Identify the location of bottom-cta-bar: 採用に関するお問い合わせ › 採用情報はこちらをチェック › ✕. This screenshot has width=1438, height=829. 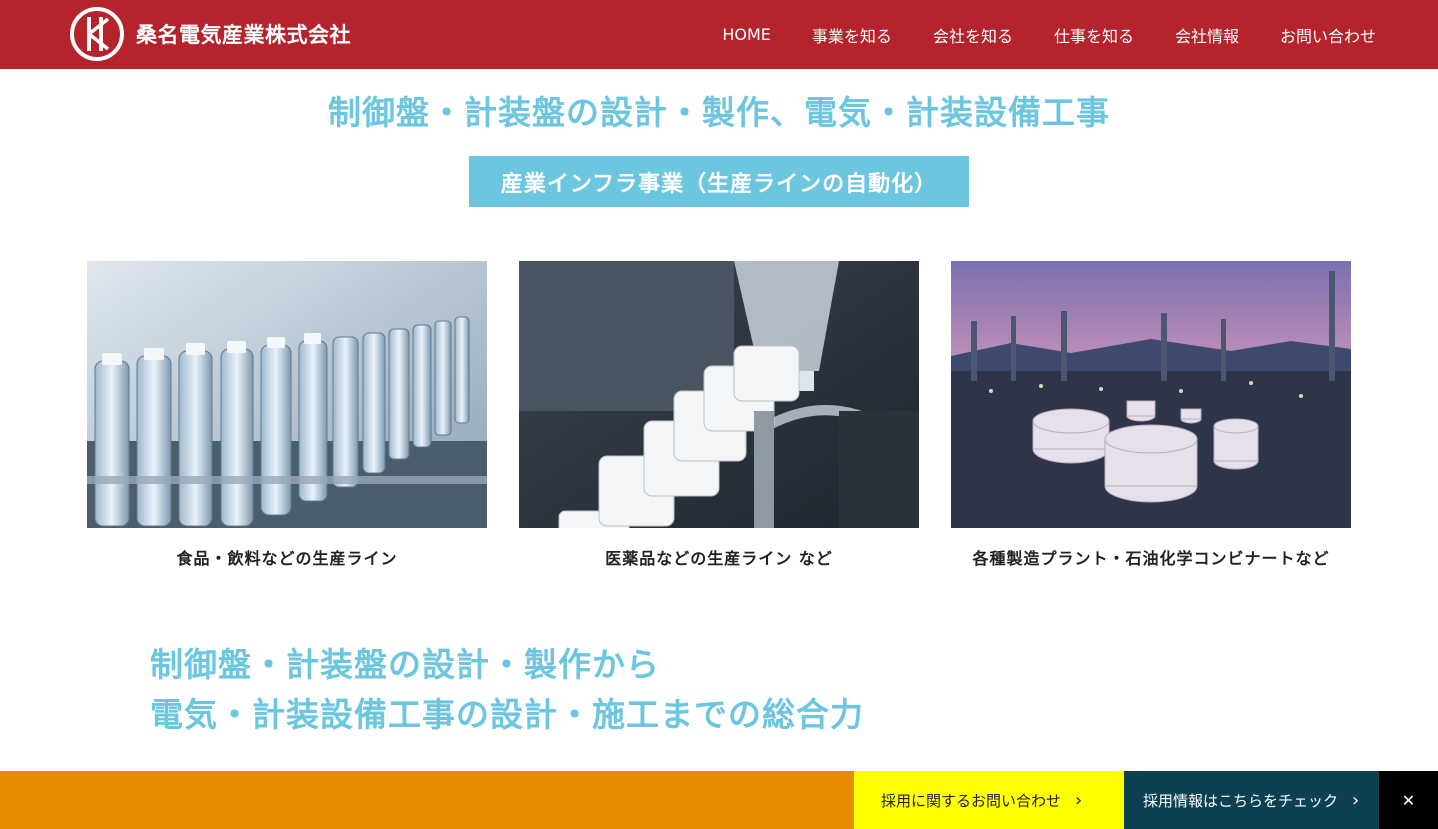
(719, 800).